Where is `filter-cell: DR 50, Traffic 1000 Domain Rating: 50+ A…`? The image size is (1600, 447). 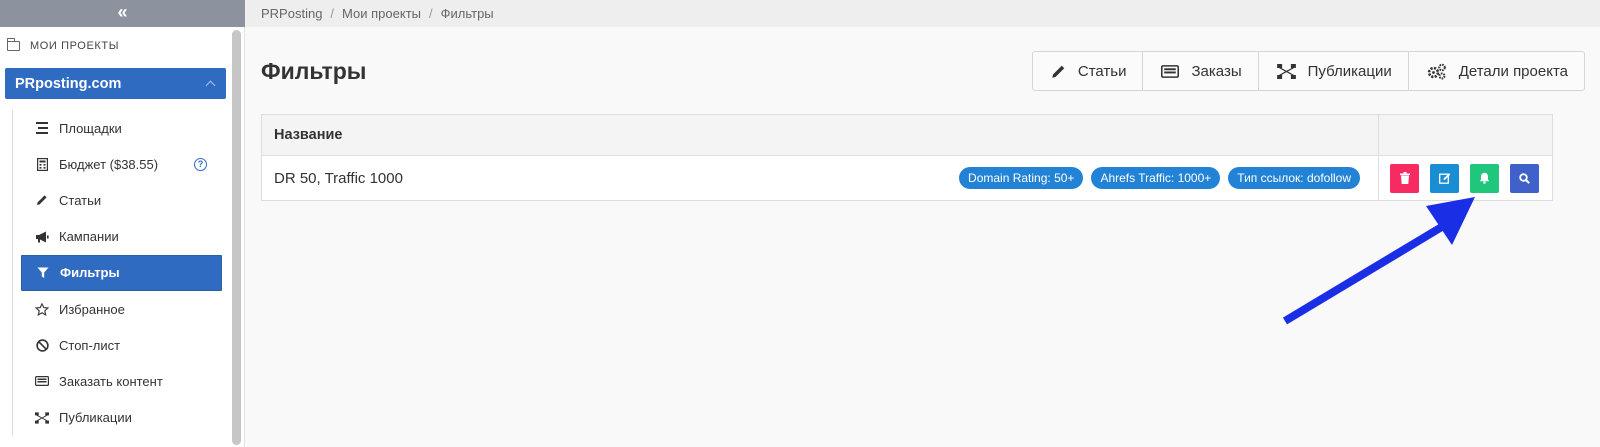 filter-cell: DR 50, Traffic 1000 Domain Rating: 50+ A… is located at coordinates (820, 178).